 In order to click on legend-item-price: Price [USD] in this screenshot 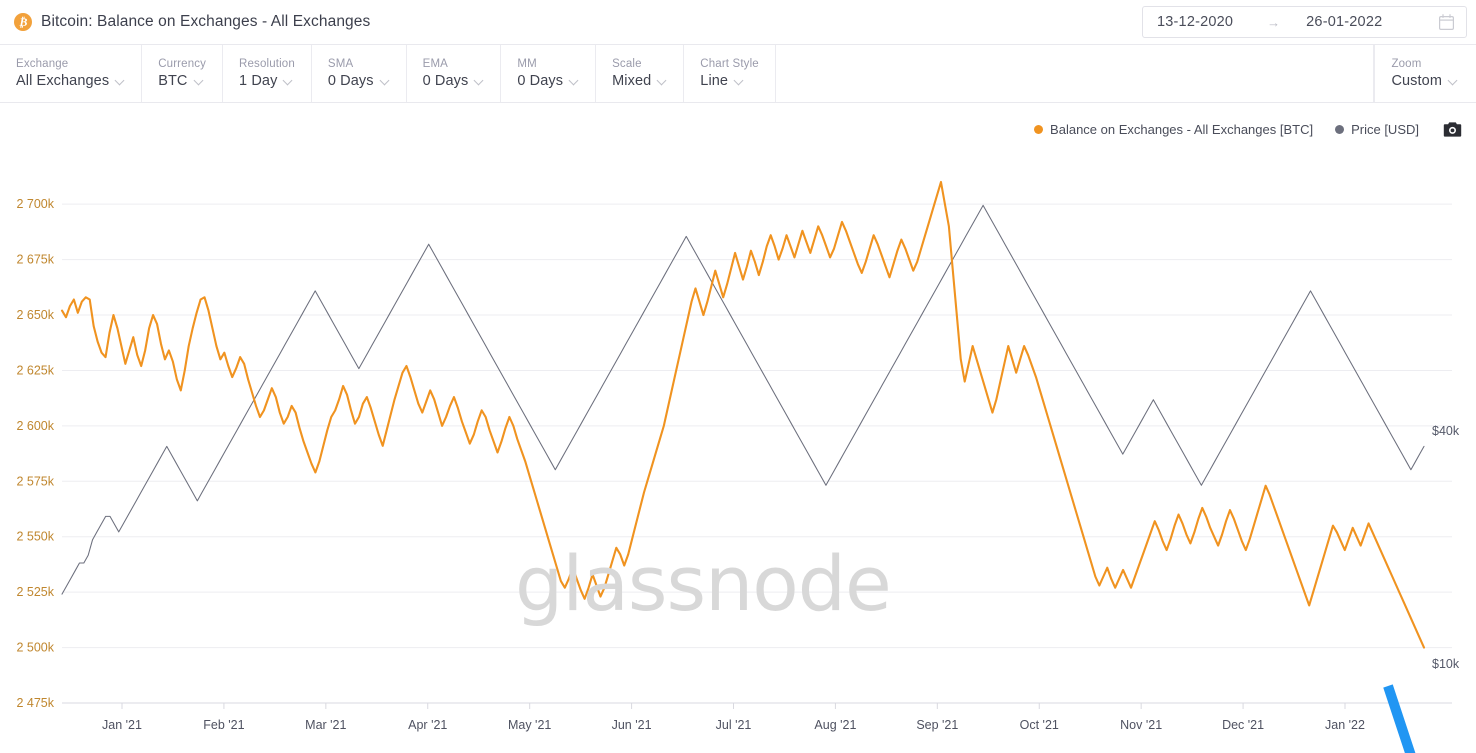, I will do `click(1377, 129)`.